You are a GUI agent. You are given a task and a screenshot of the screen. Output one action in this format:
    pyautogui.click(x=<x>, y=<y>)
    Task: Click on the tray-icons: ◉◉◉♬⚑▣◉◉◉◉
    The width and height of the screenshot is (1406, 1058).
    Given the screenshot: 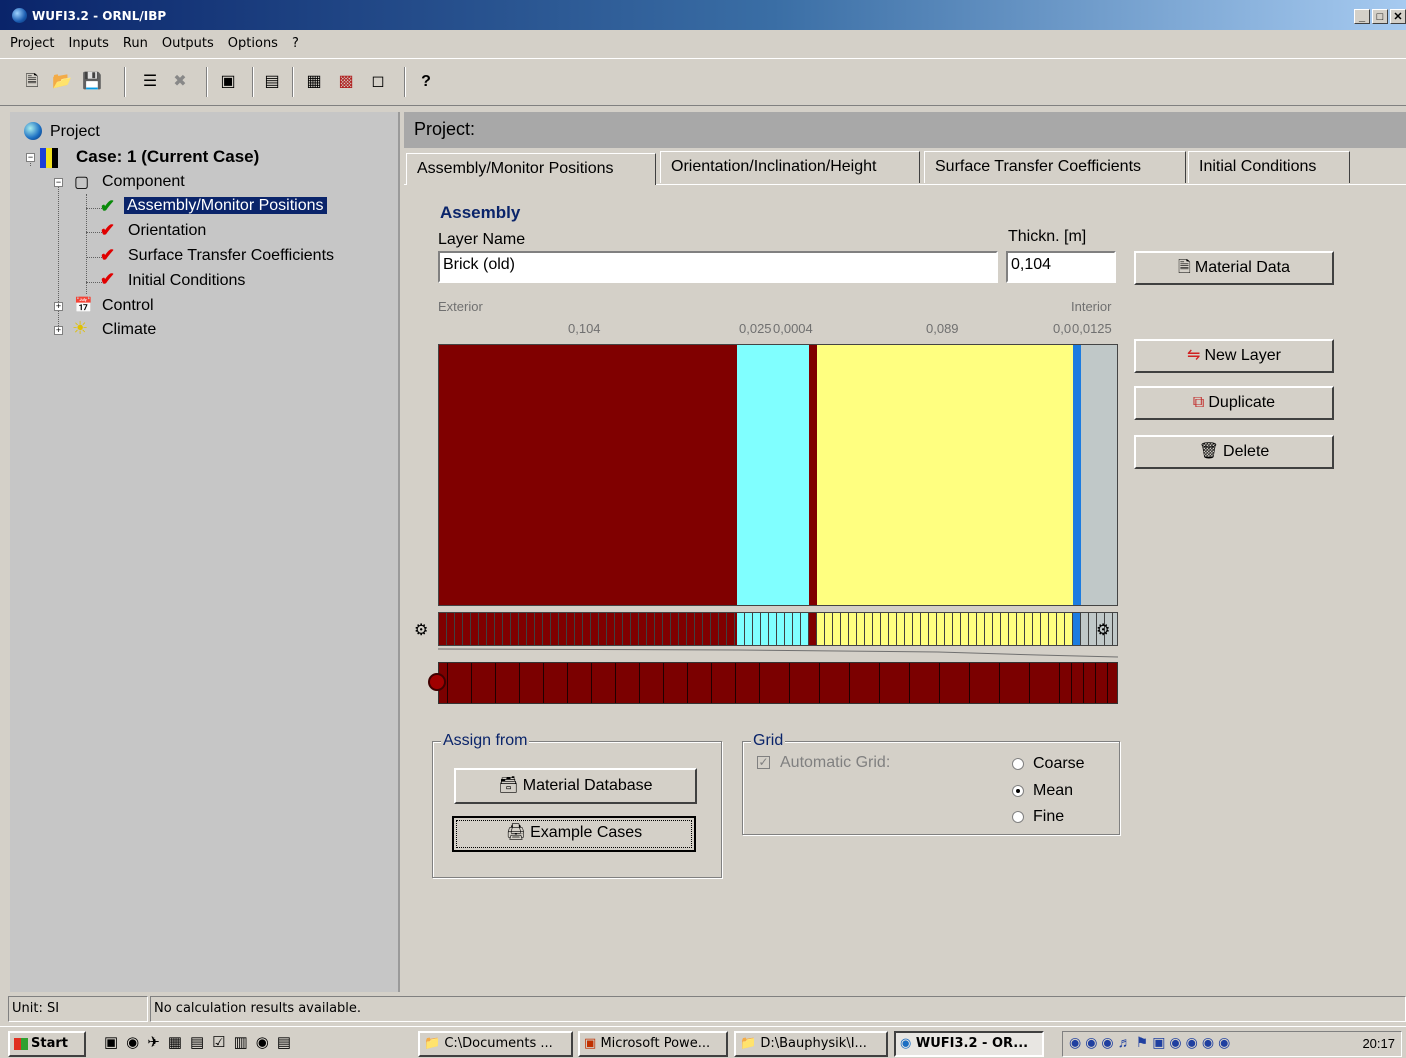 What is the action you would take?
    pyautogui.click(x=1151, y=1042)
    